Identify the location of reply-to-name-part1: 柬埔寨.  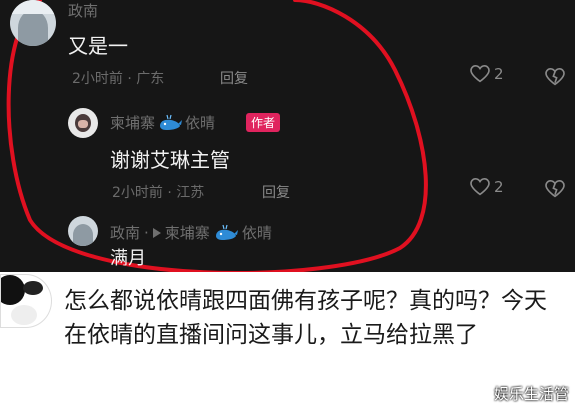
(187, 233).